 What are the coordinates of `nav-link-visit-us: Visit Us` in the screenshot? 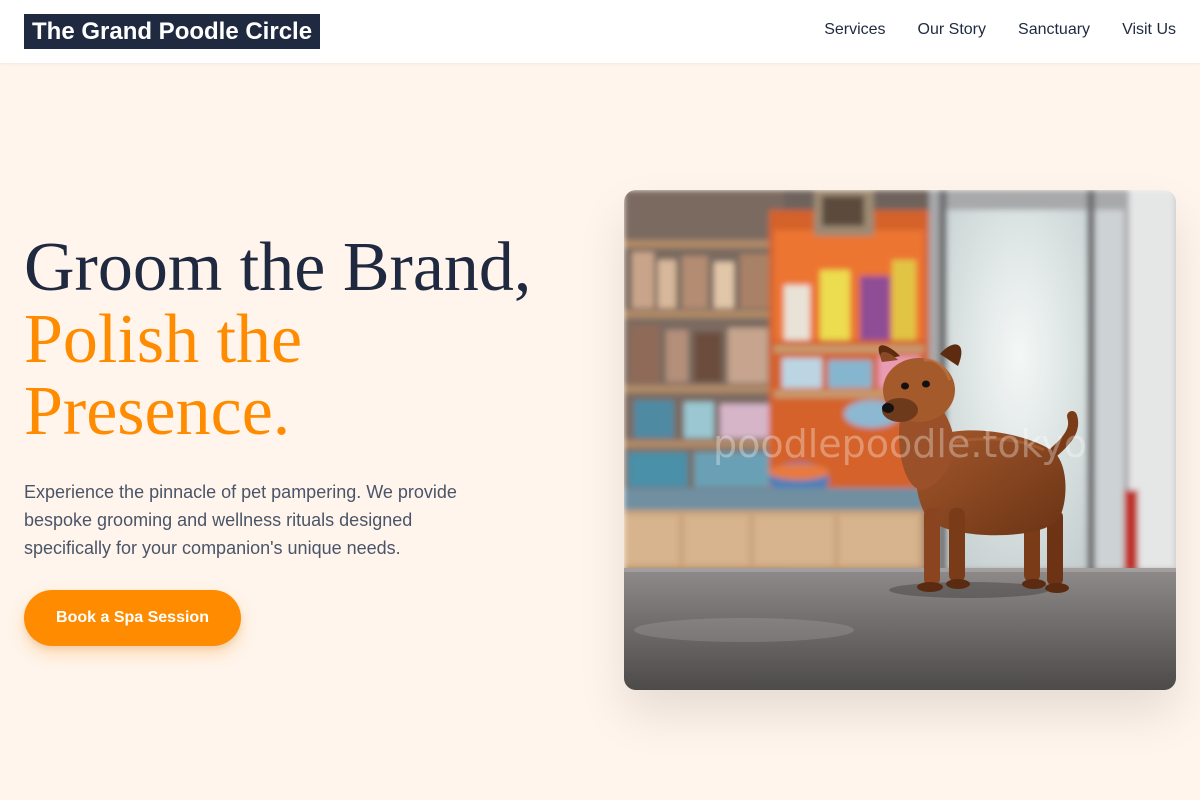 It's located at (1149, 30).